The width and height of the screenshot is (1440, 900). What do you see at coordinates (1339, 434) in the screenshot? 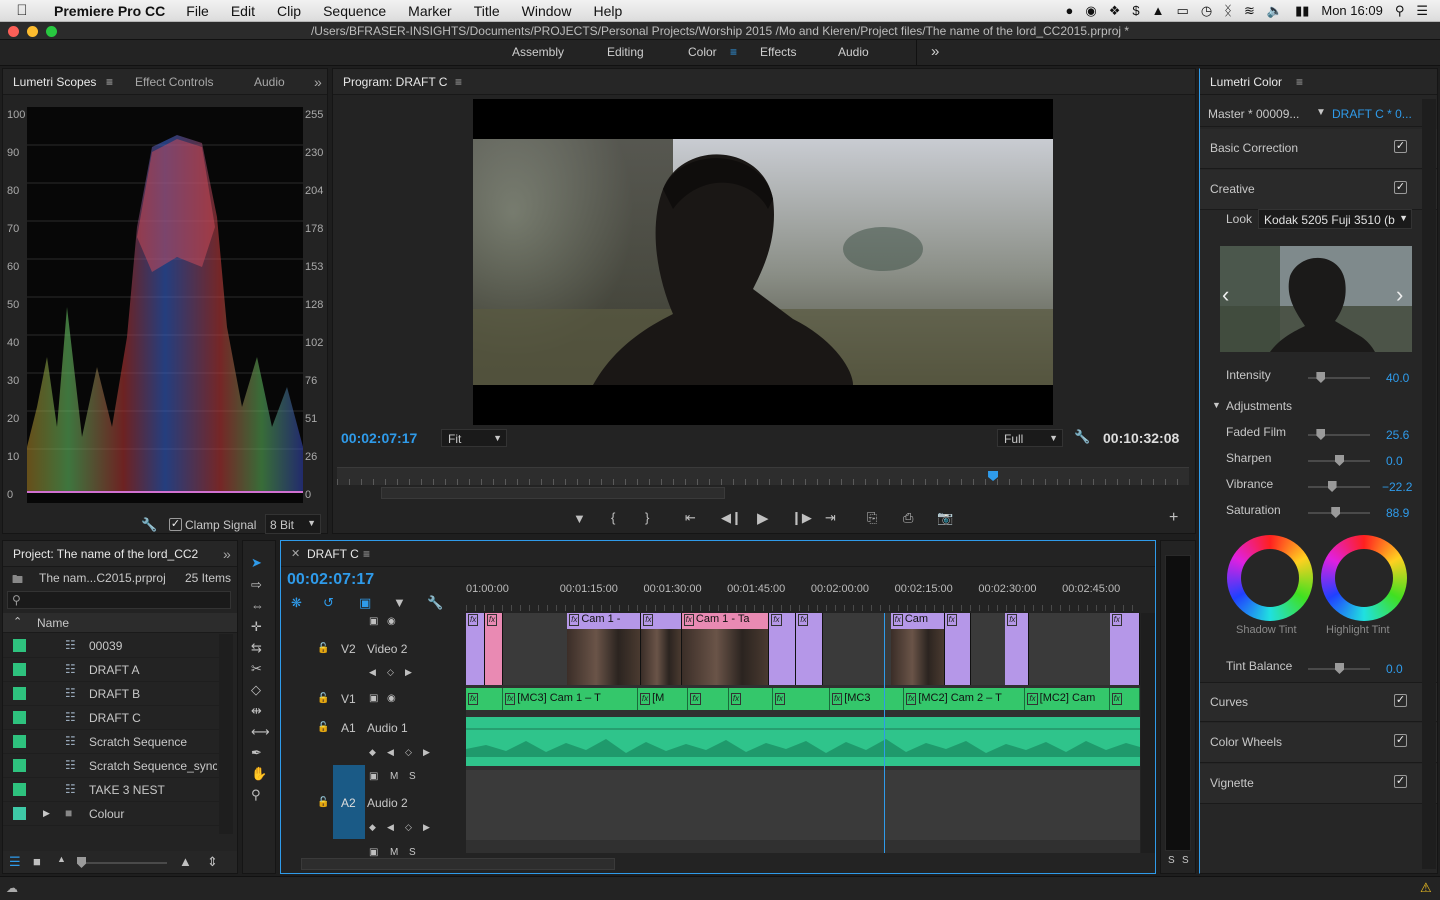
I see `faded-film-slider` at bounding box center [1339, 434].